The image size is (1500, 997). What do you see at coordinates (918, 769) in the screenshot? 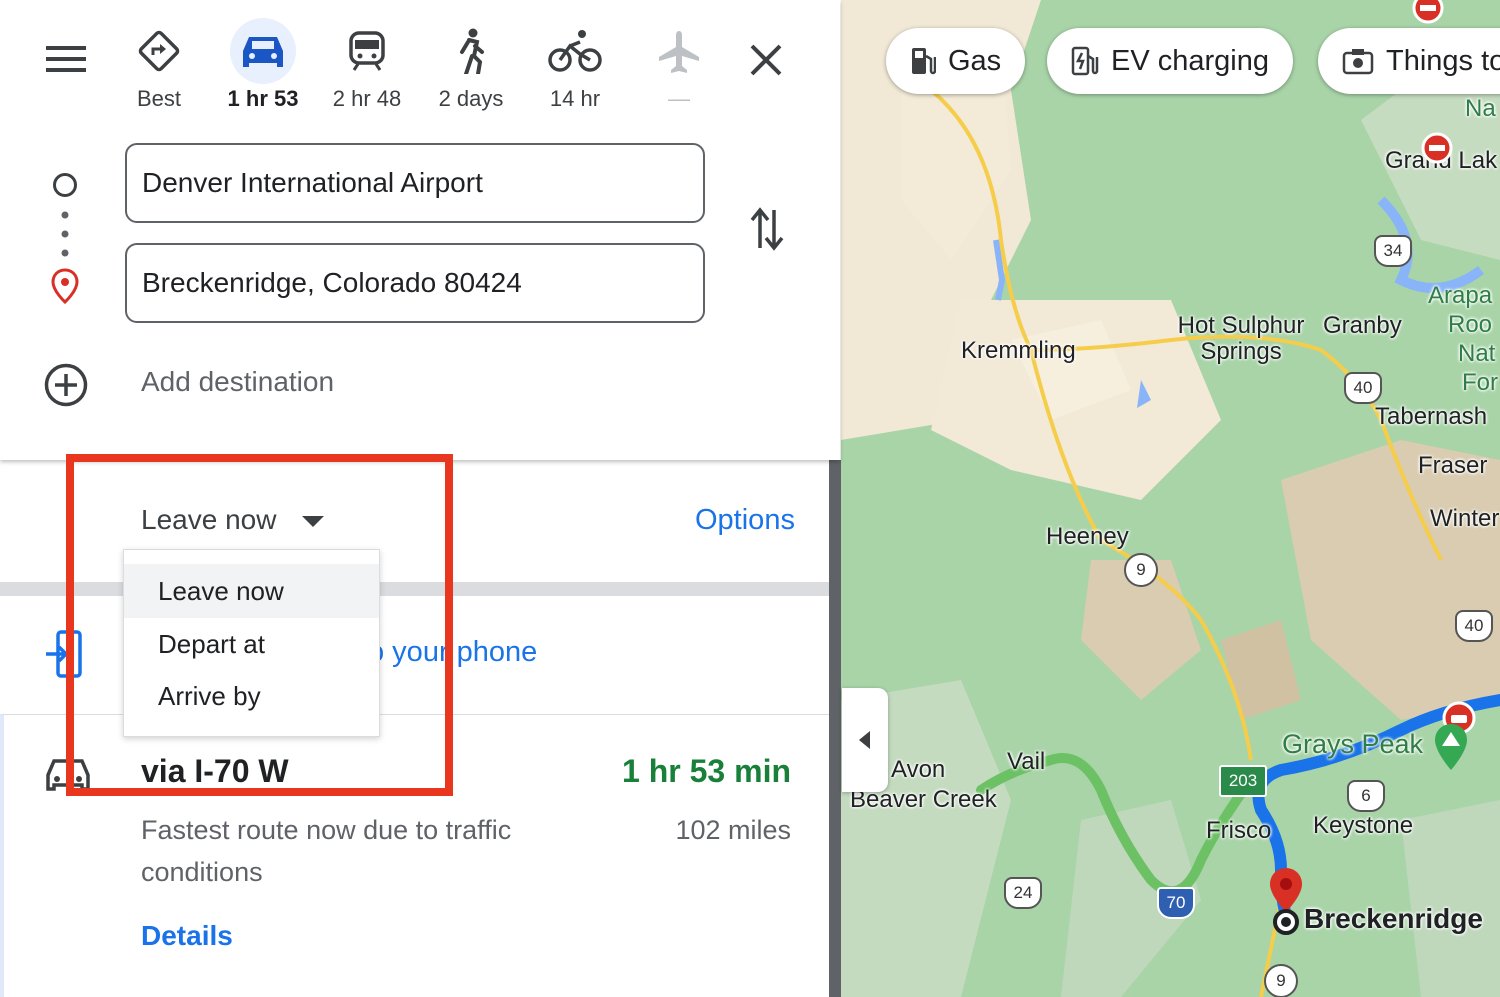
I see `place-avon: Avon` at bounding box center [918, 769].